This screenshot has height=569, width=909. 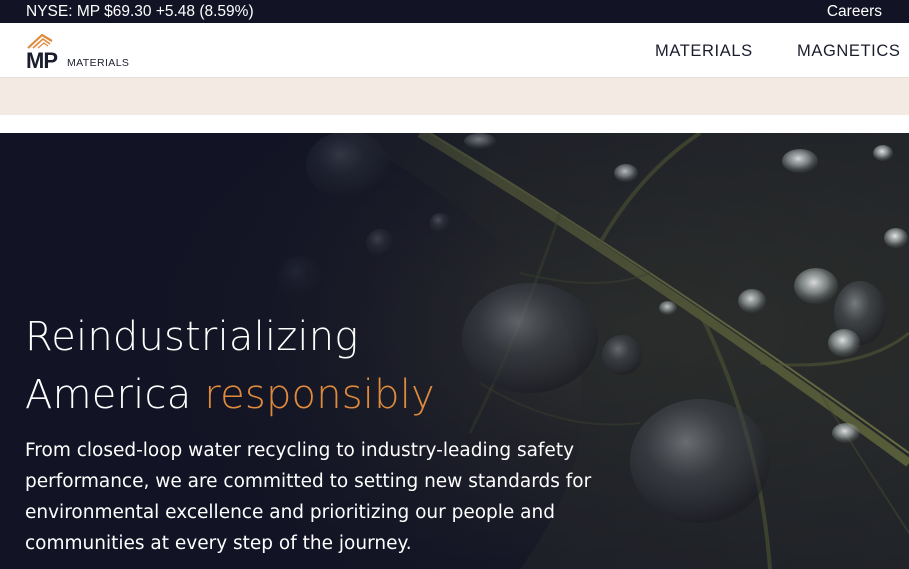 I want to click on mp-materials-logo: MP MATERIALS, so click(x=91, y=52).